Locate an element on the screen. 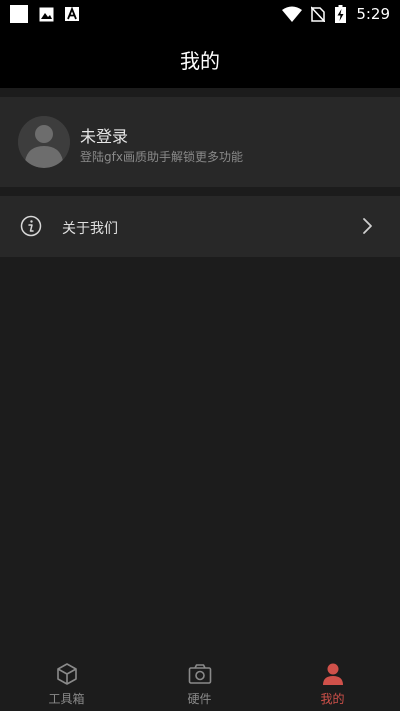 This screenshot has width=400, height=711. status-time: 5:29 is located at coordinates (373, 14).